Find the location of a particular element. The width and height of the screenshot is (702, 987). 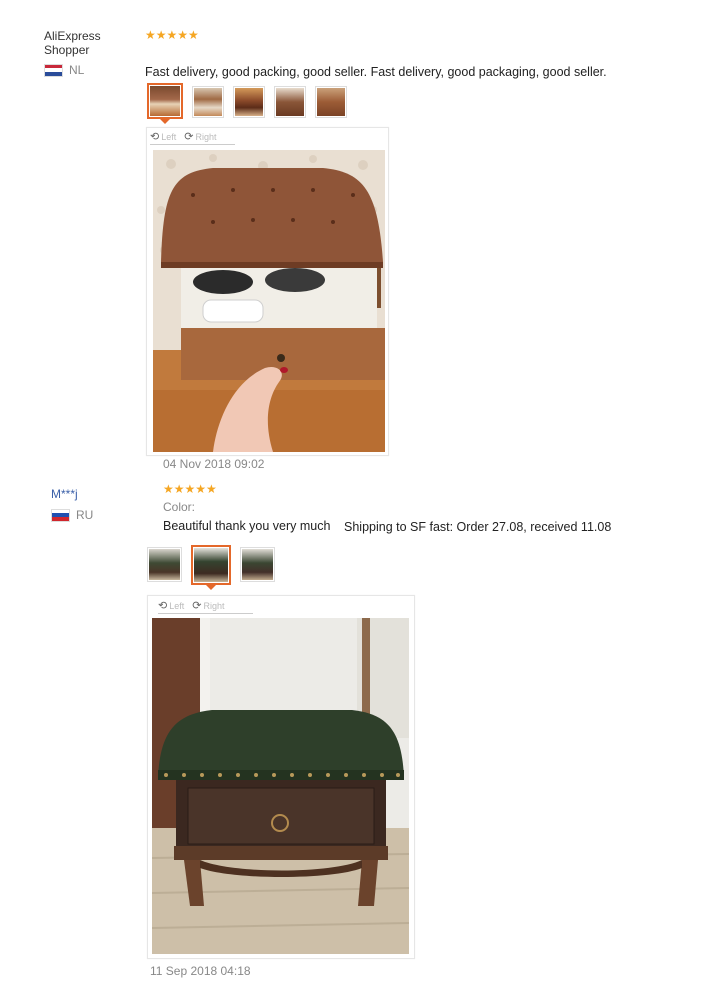

reviewer-country: RU is located at coordinates (72, 515).